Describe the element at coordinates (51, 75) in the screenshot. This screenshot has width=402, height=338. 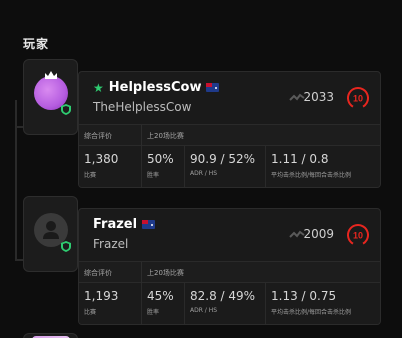
I see `crown-icon` at that location.